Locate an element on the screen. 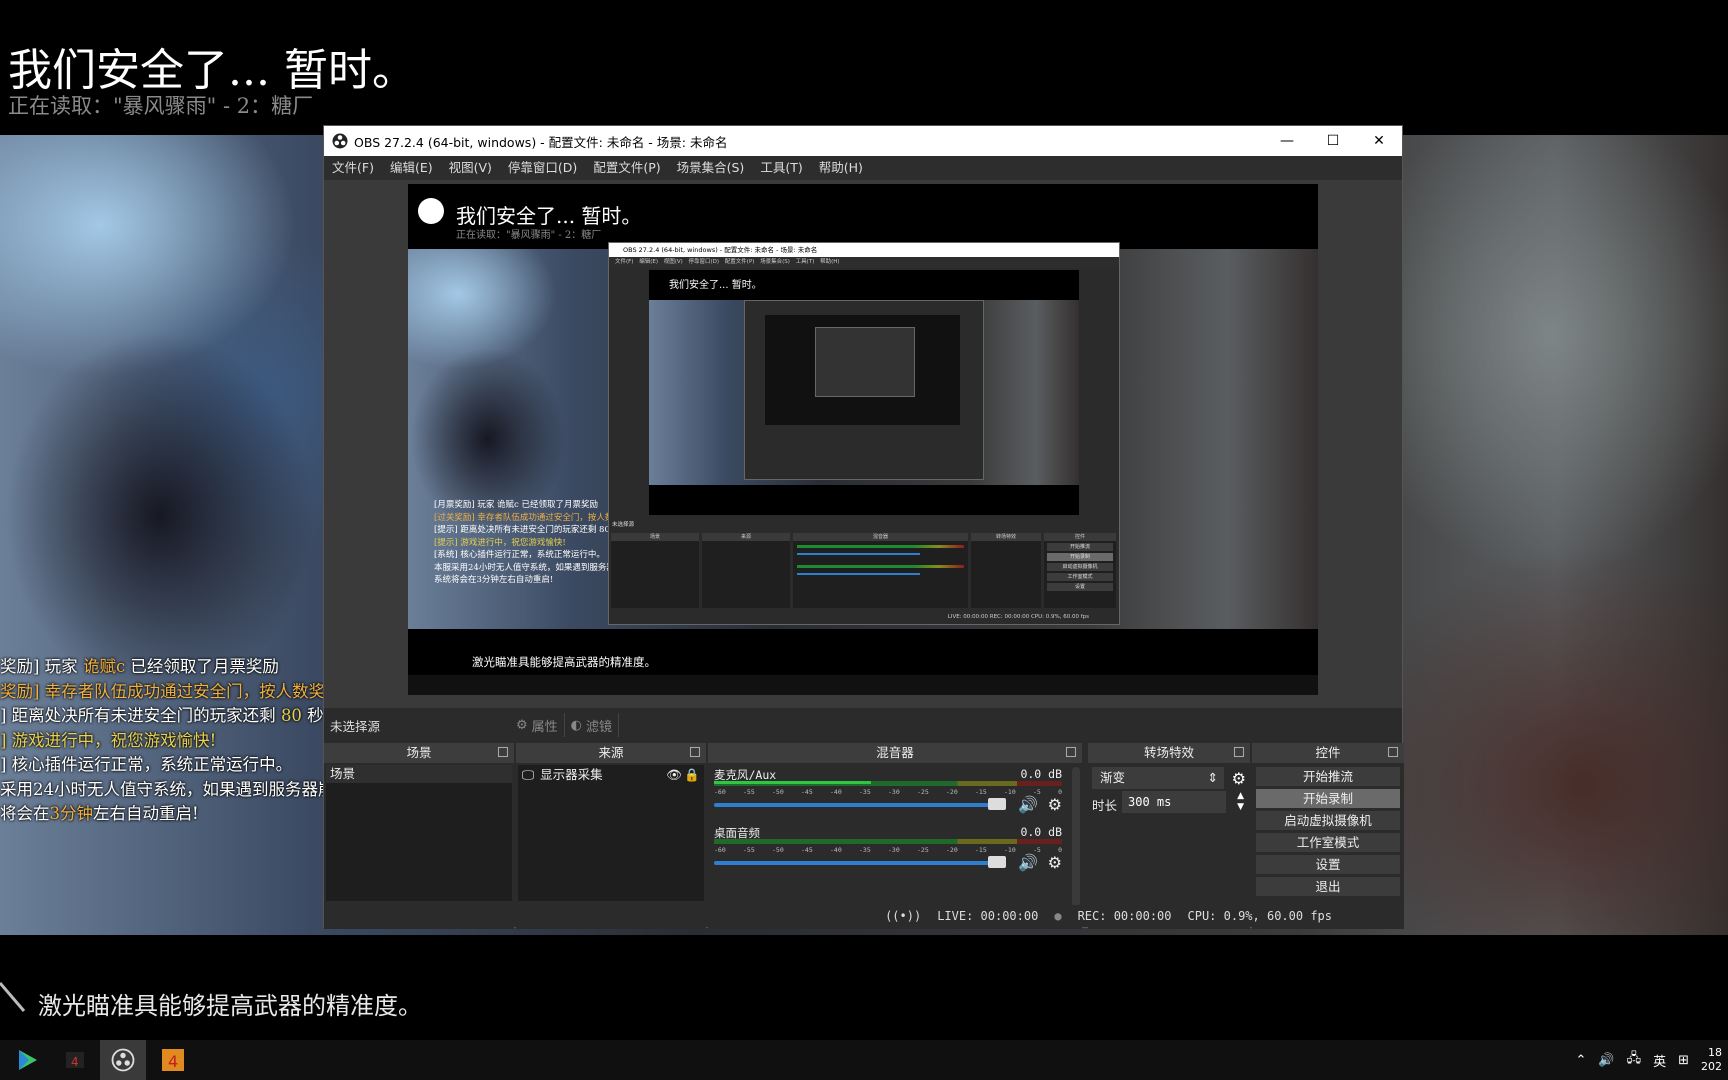  obs-icon is located at coordinates (123, 1060).